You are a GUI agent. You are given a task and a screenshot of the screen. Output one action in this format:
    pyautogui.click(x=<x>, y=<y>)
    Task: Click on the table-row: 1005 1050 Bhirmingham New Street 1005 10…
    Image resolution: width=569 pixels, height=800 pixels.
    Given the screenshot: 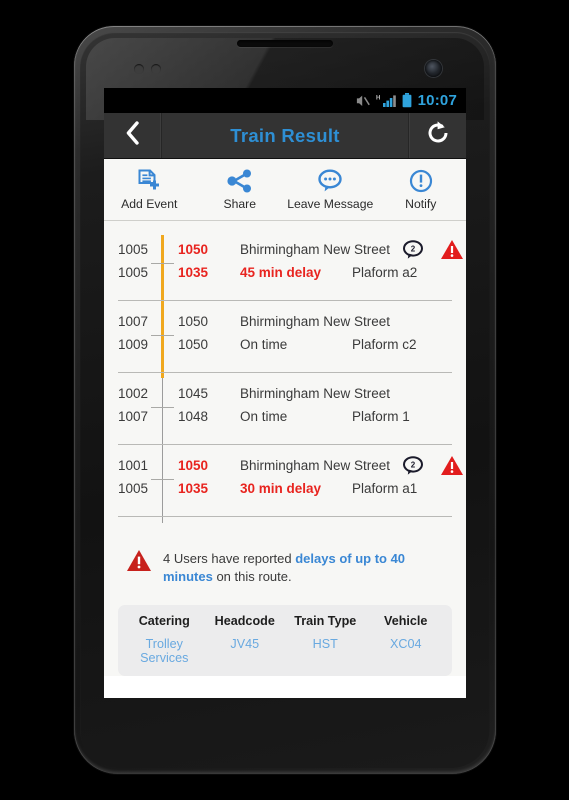 What is the action you would take?
    pyautogui.click(x=285, y=265)
    